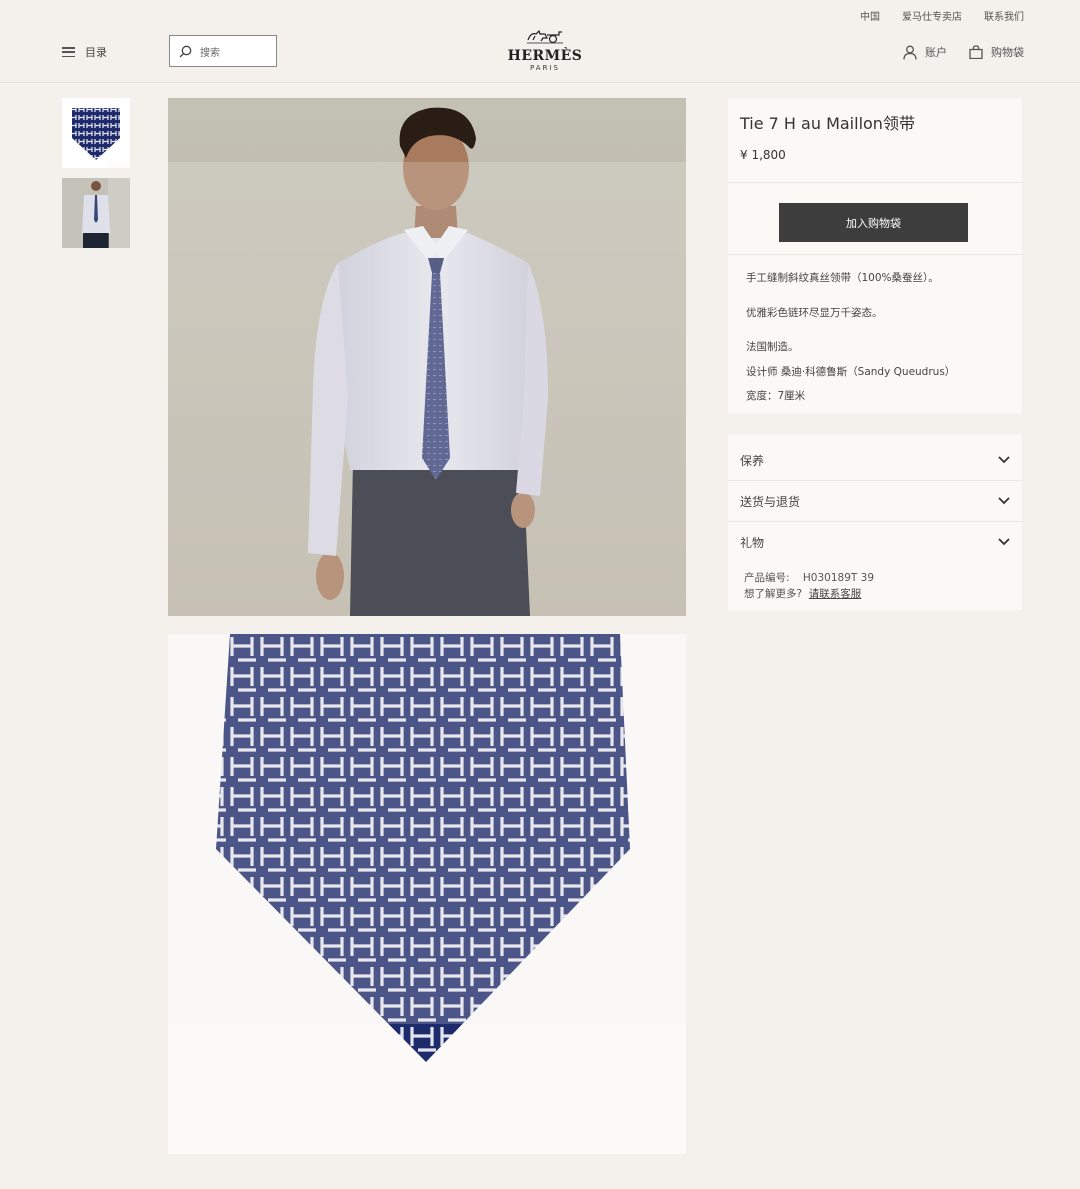  Describe the element at coordinates (545, 56) in the screenshot. I see `brand-name: HERMÈS` at that location.